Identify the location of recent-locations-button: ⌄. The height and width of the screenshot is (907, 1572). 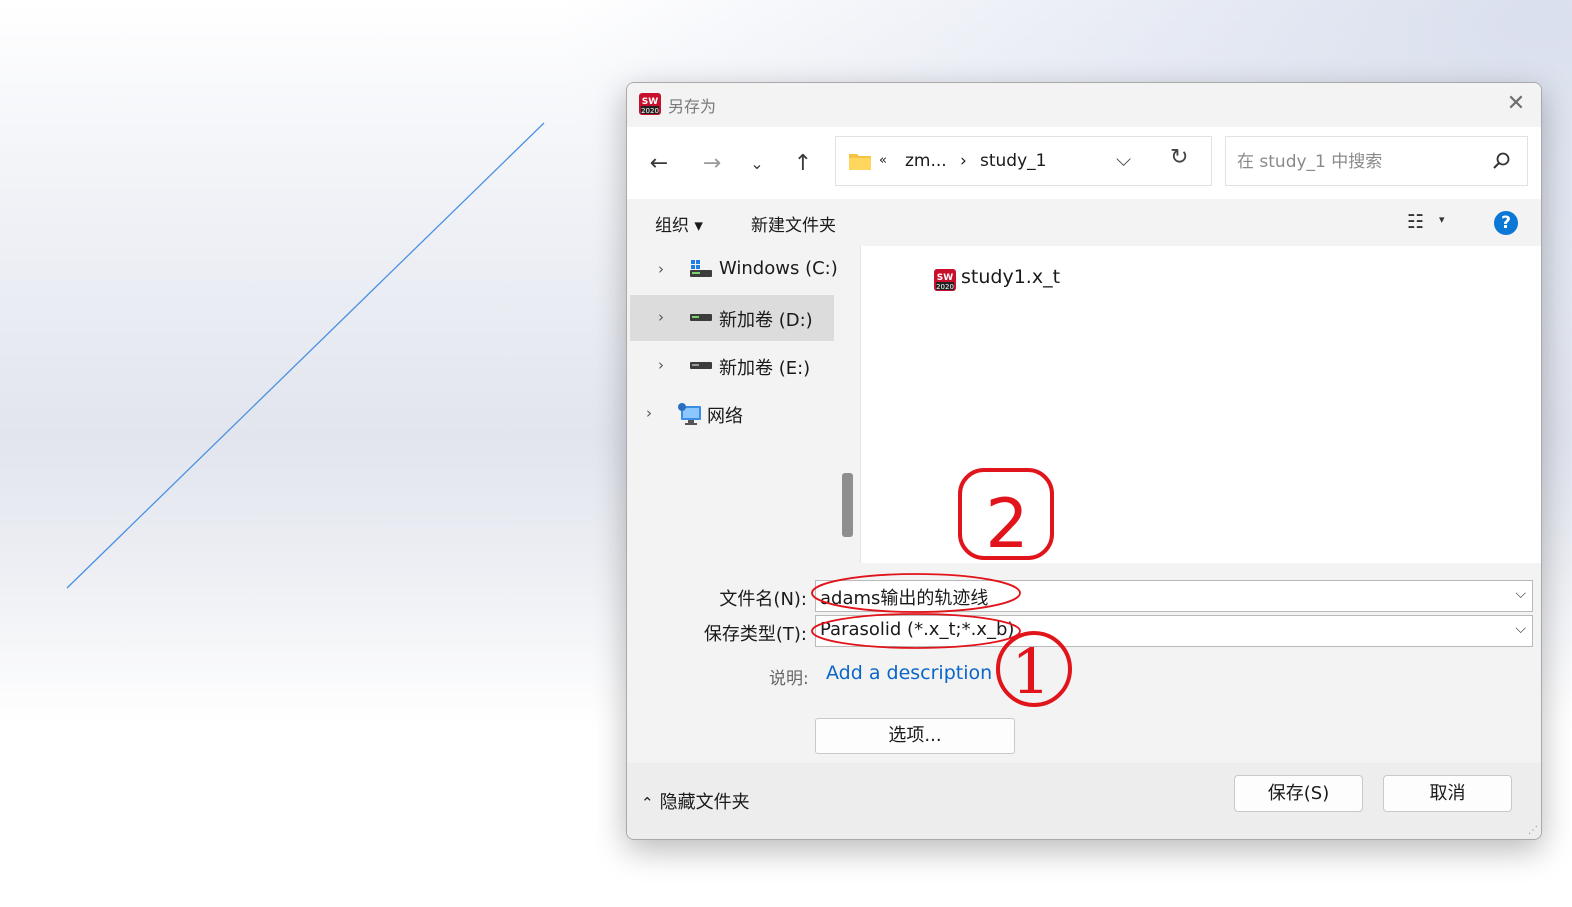
(757, 163).